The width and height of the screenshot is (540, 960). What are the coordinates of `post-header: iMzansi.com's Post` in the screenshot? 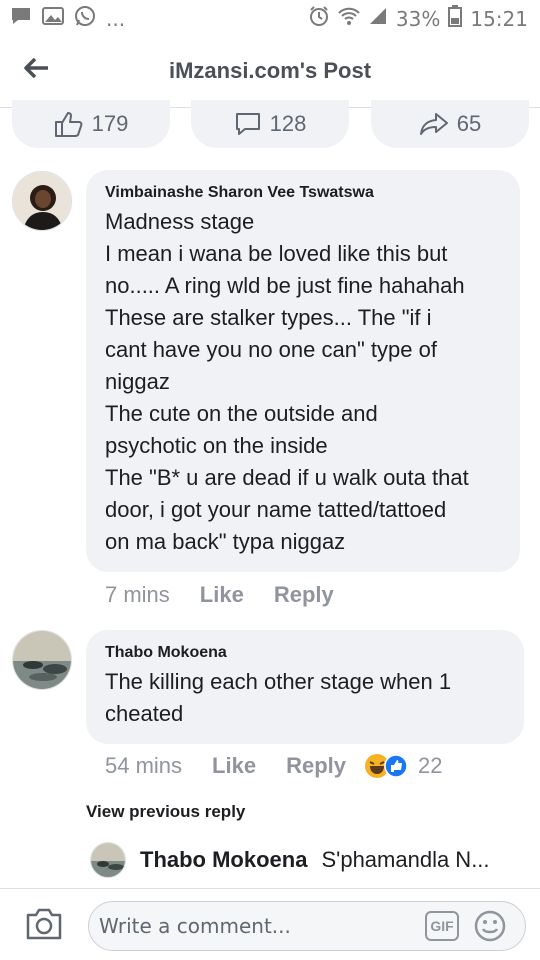 It's located at (270, 73).